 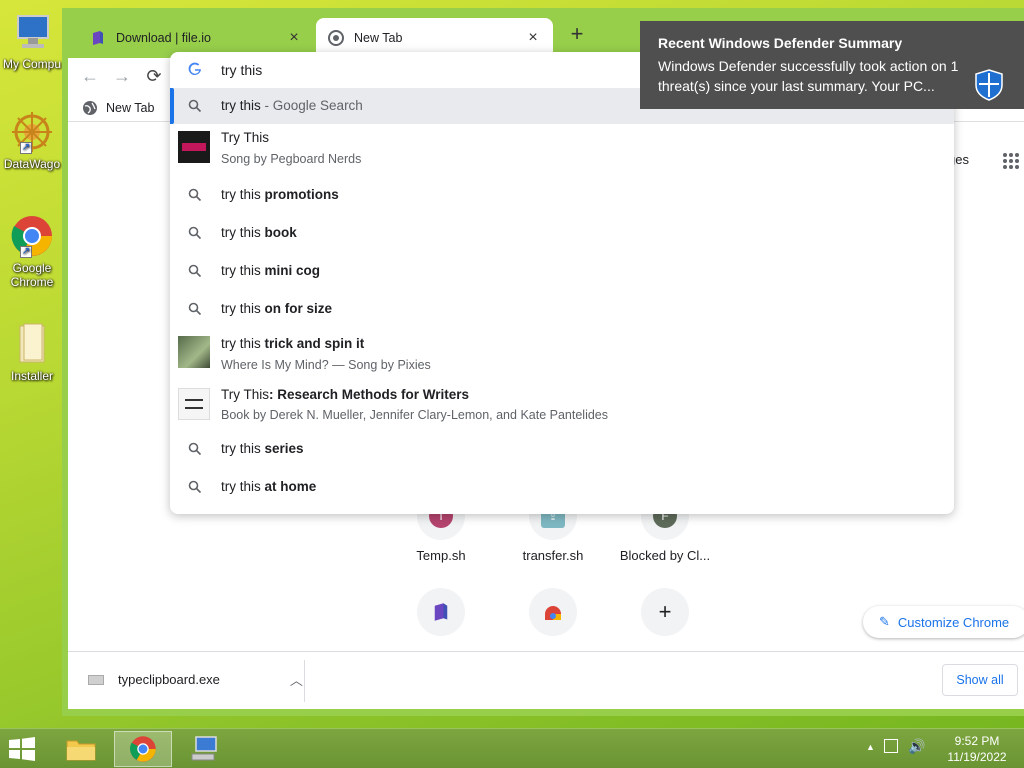 What do you see at coordinates (242, 70) in the screenshot?
I see `omnibox-text: try this` at bounding box center [242, 70].